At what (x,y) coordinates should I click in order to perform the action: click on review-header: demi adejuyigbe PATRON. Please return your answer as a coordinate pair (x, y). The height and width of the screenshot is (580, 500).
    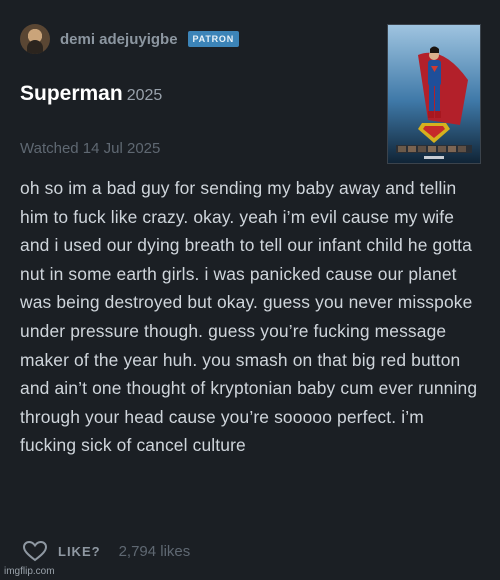
    Looking at the image, I should click on (130, 39).